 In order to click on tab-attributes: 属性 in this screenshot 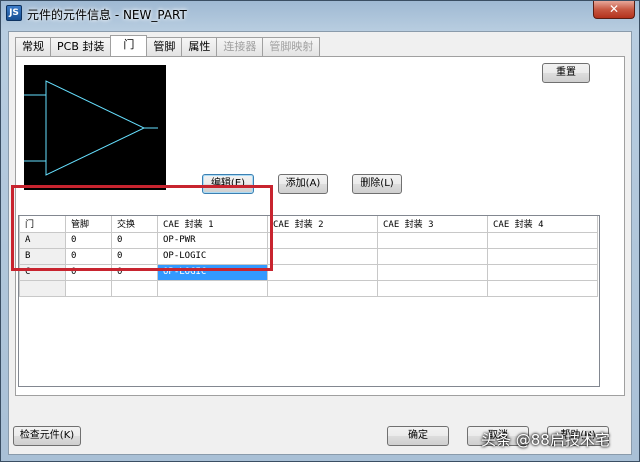, I will do `click(199, 46)`.